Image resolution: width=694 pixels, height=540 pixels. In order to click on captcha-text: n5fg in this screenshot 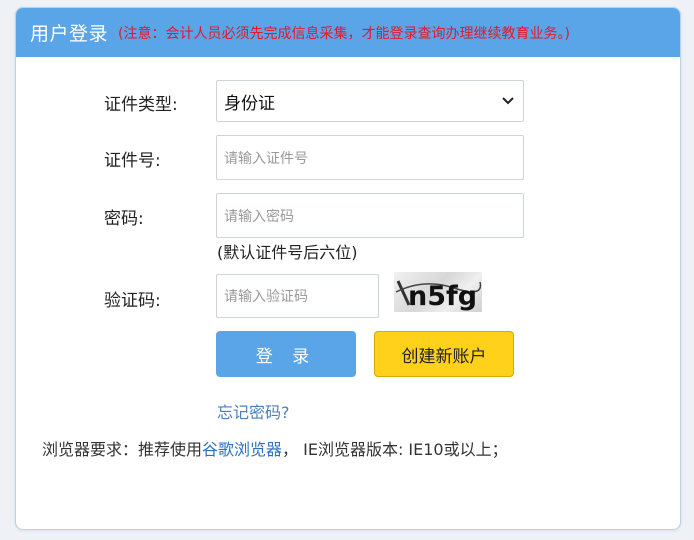, I will do `click(442, 296)`.